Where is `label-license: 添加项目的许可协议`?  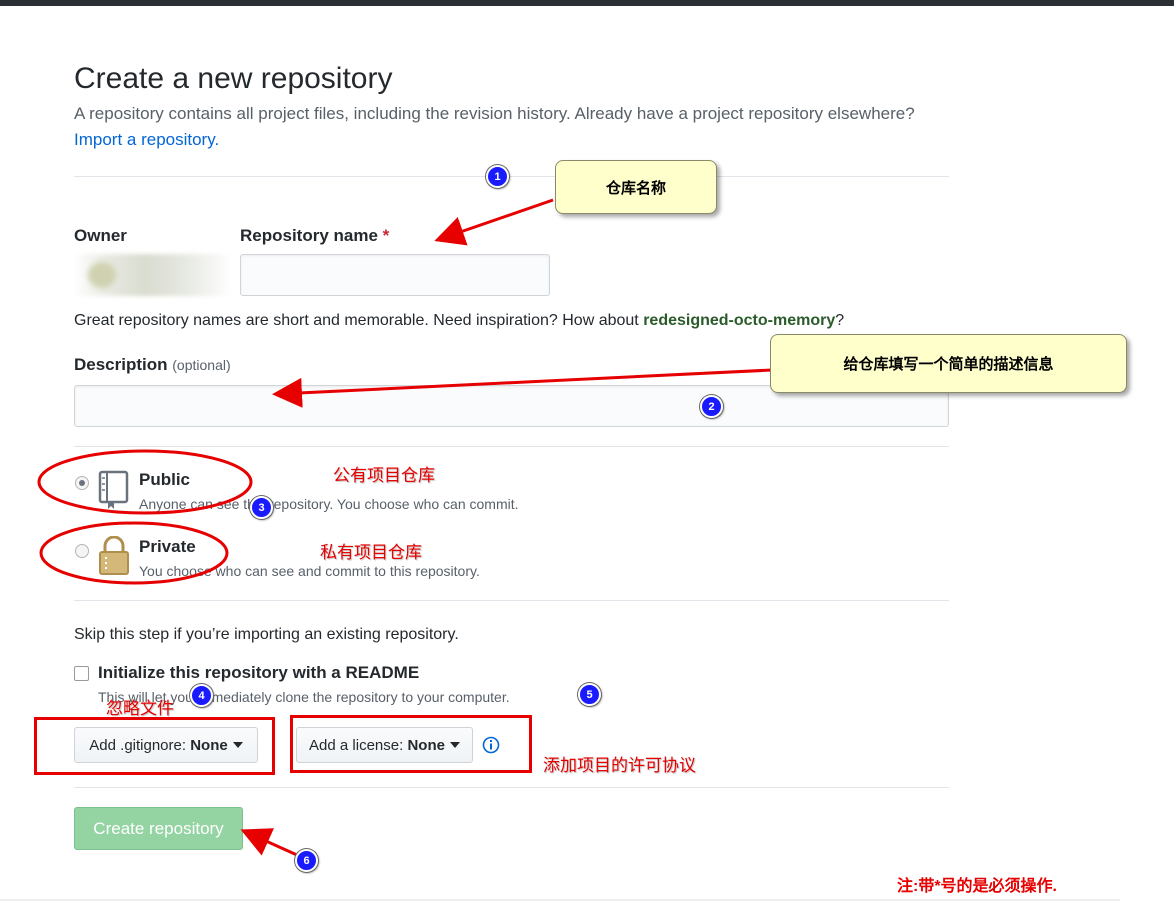 label-license: 添加项目的许可协议 is located at coordinates (619, 765).